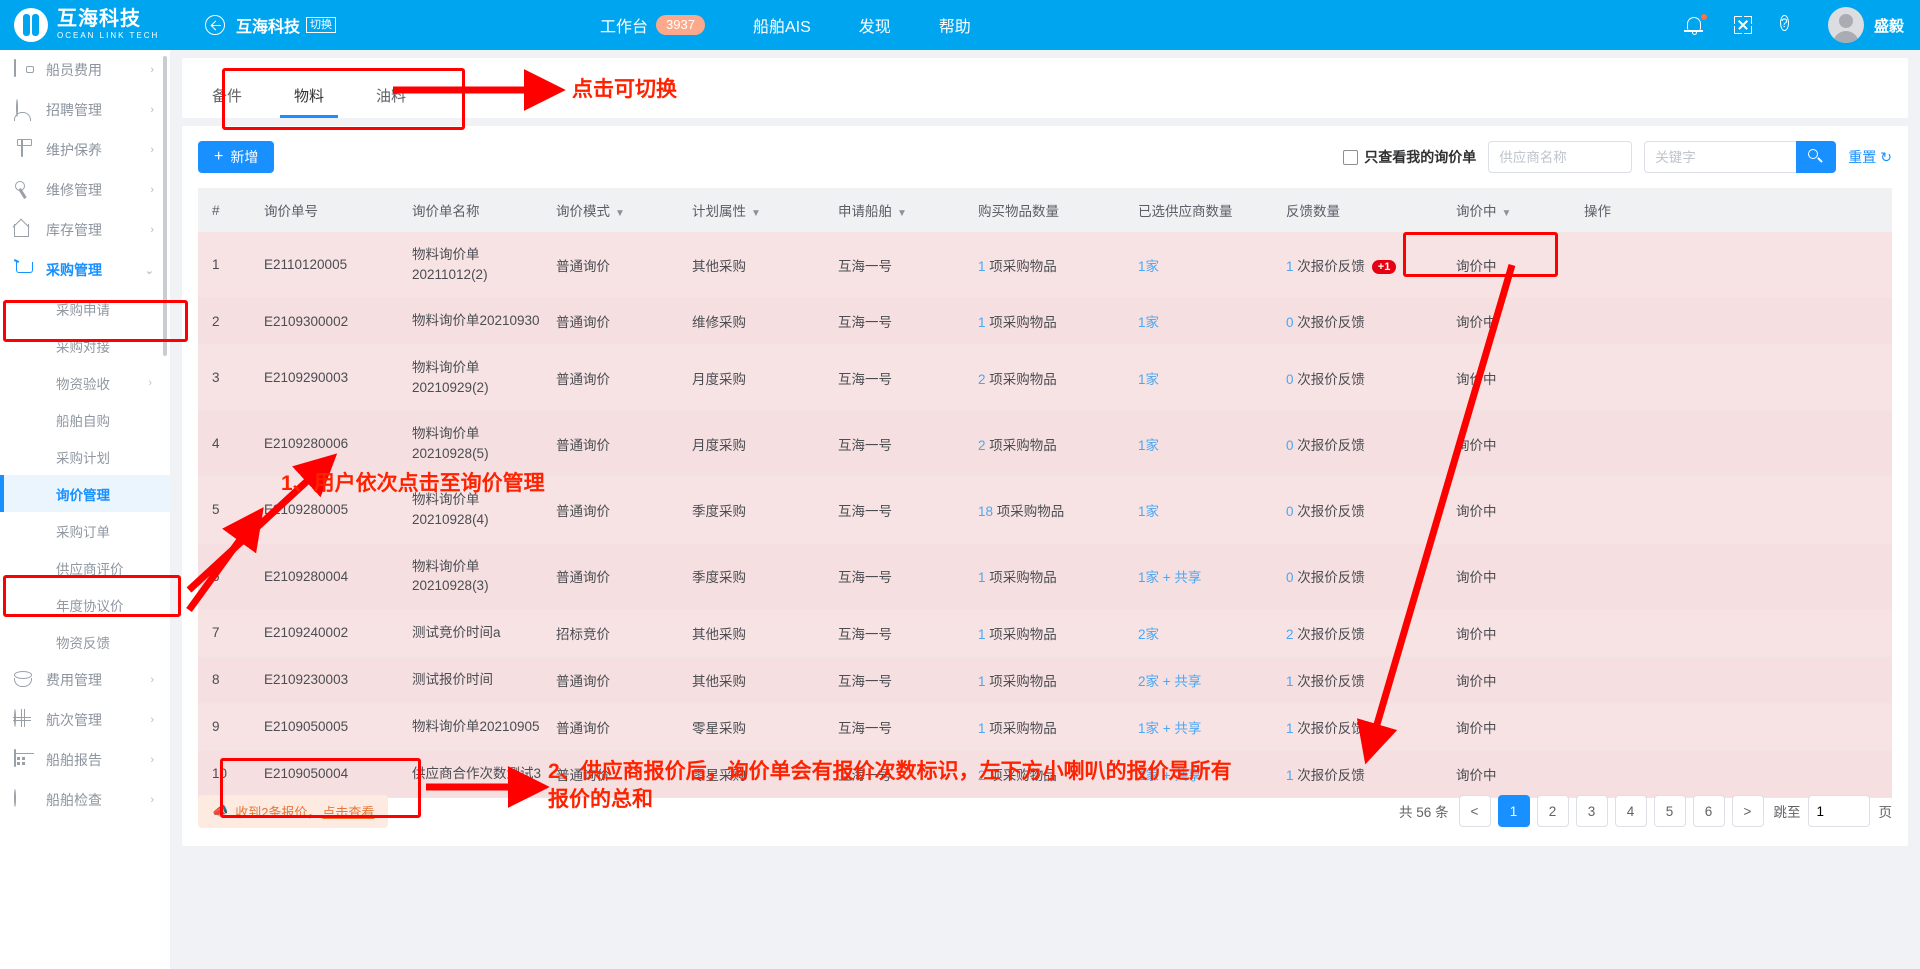  What do you see at coordinates (1513, 811) in the screenshot?
I see `page-button-1: 1` at bounding box center [1513, 811].